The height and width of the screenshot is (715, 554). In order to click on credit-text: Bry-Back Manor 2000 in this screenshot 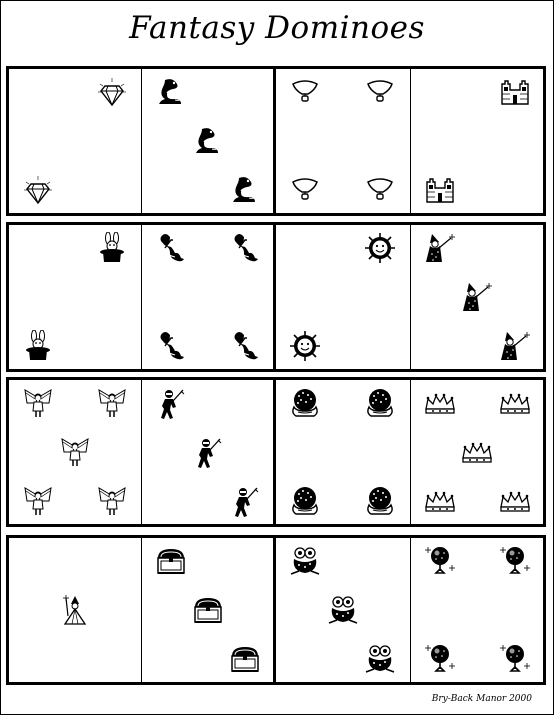, I will do `click(481, 699)`.